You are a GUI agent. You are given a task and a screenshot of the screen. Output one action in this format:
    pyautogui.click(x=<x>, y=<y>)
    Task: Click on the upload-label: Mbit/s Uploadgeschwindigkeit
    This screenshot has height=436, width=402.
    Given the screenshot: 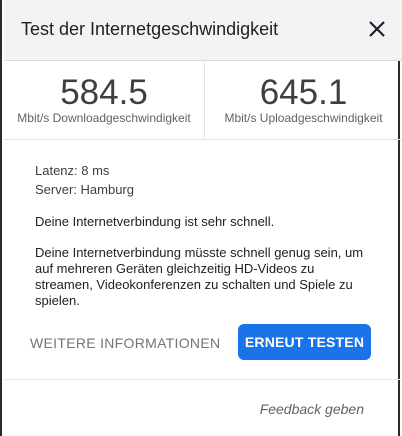 What is the action you would take?
    pyautogui.click(x=303, y=118)
    